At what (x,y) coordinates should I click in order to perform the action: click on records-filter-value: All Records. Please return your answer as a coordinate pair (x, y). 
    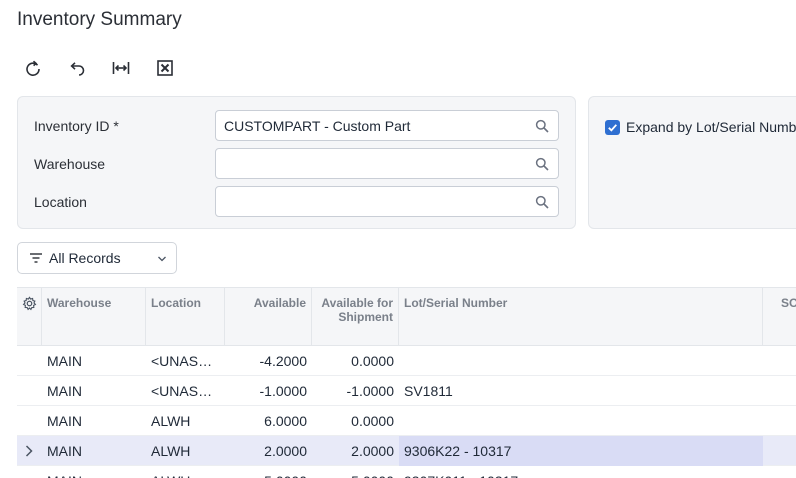
    Looking at the image, I should click on (85, 258).